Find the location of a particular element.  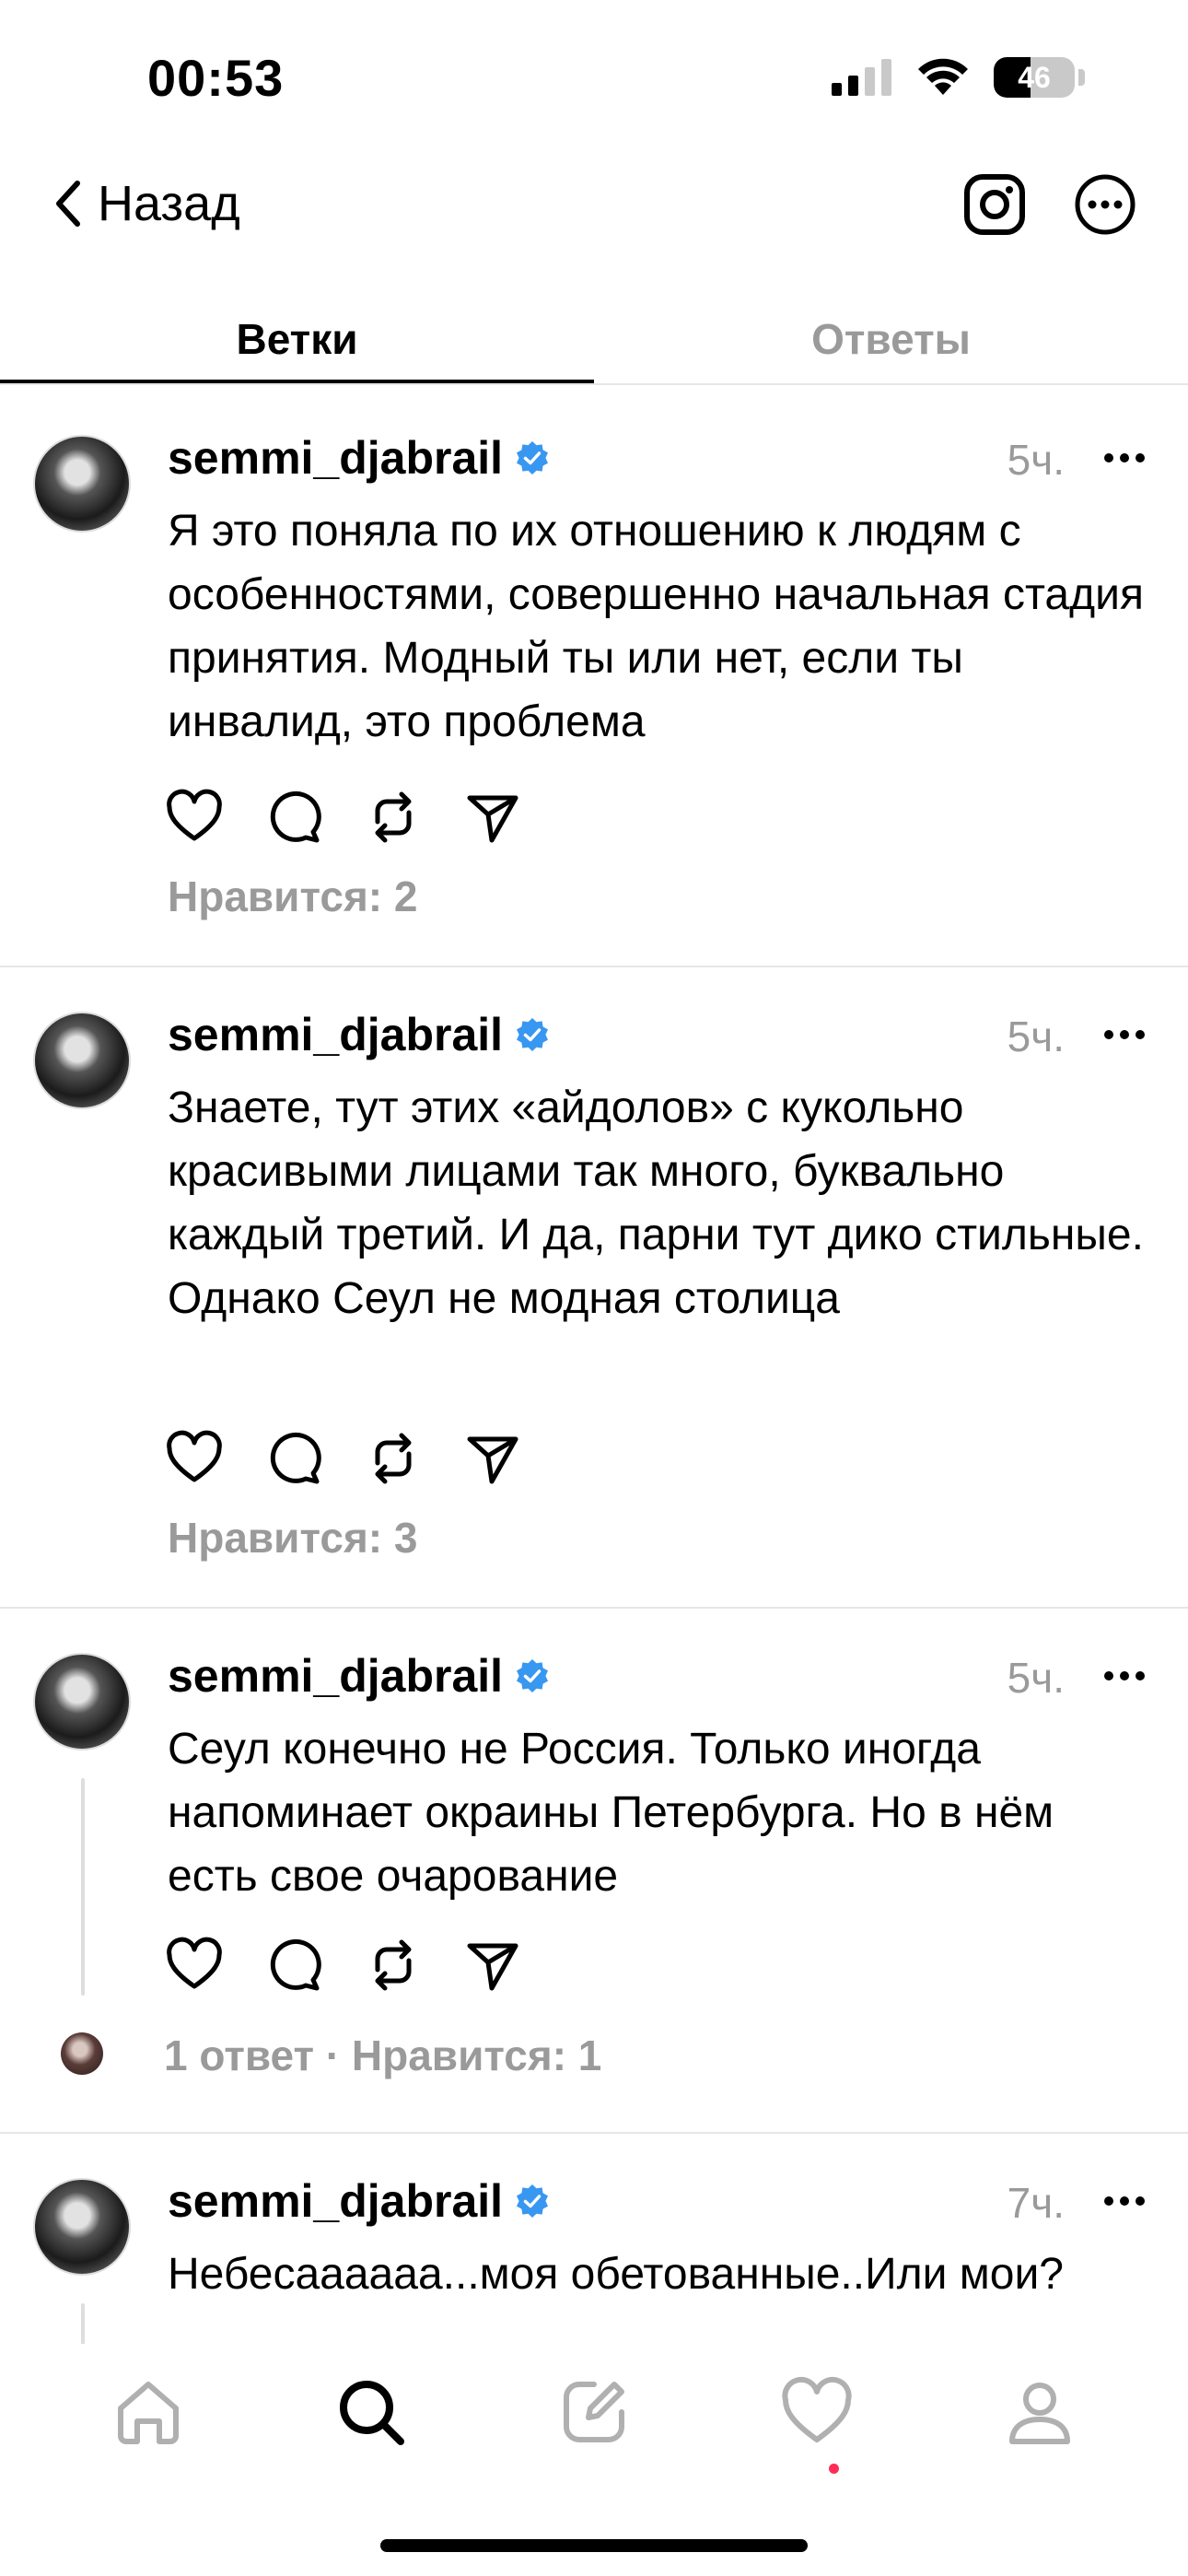

notification-dot is located at coordinates (834, 2469).